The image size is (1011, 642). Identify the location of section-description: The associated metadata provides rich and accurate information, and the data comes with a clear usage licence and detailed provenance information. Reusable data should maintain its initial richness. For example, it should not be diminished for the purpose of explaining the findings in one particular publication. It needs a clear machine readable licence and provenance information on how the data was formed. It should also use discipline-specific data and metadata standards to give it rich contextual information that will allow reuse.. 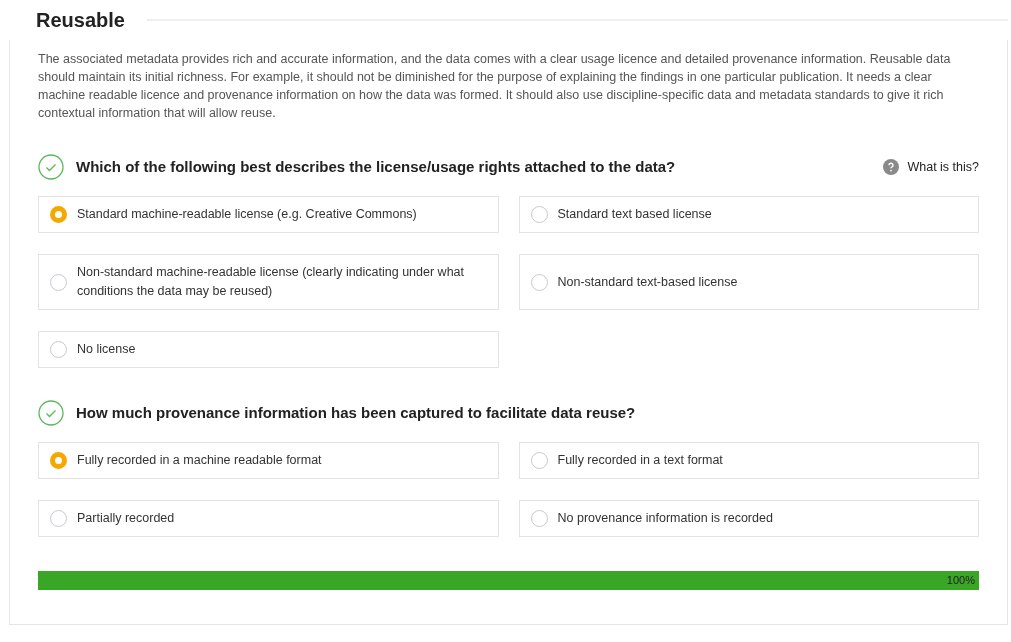
(495, 86).